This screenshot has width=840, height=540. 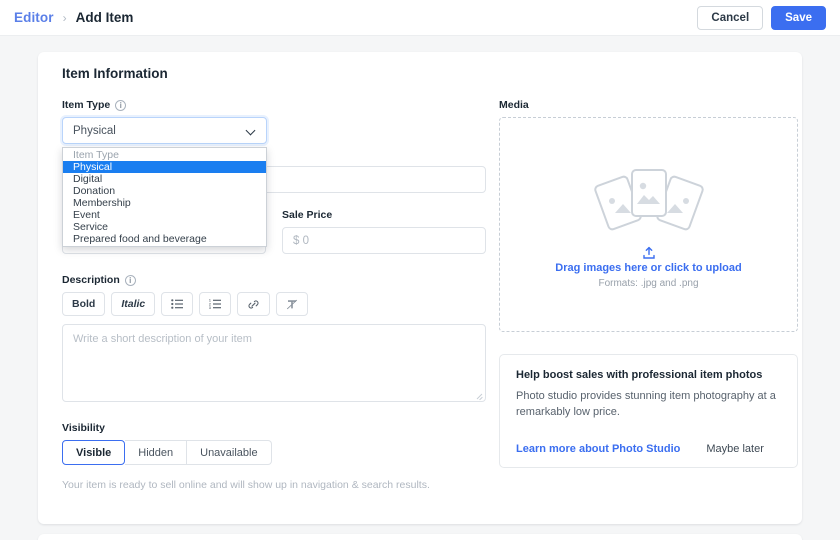 What do you see at coordinates (384, 240) in the screenshot?
I see `sale-price-input: $ 0` at bounding box center [384, 240].